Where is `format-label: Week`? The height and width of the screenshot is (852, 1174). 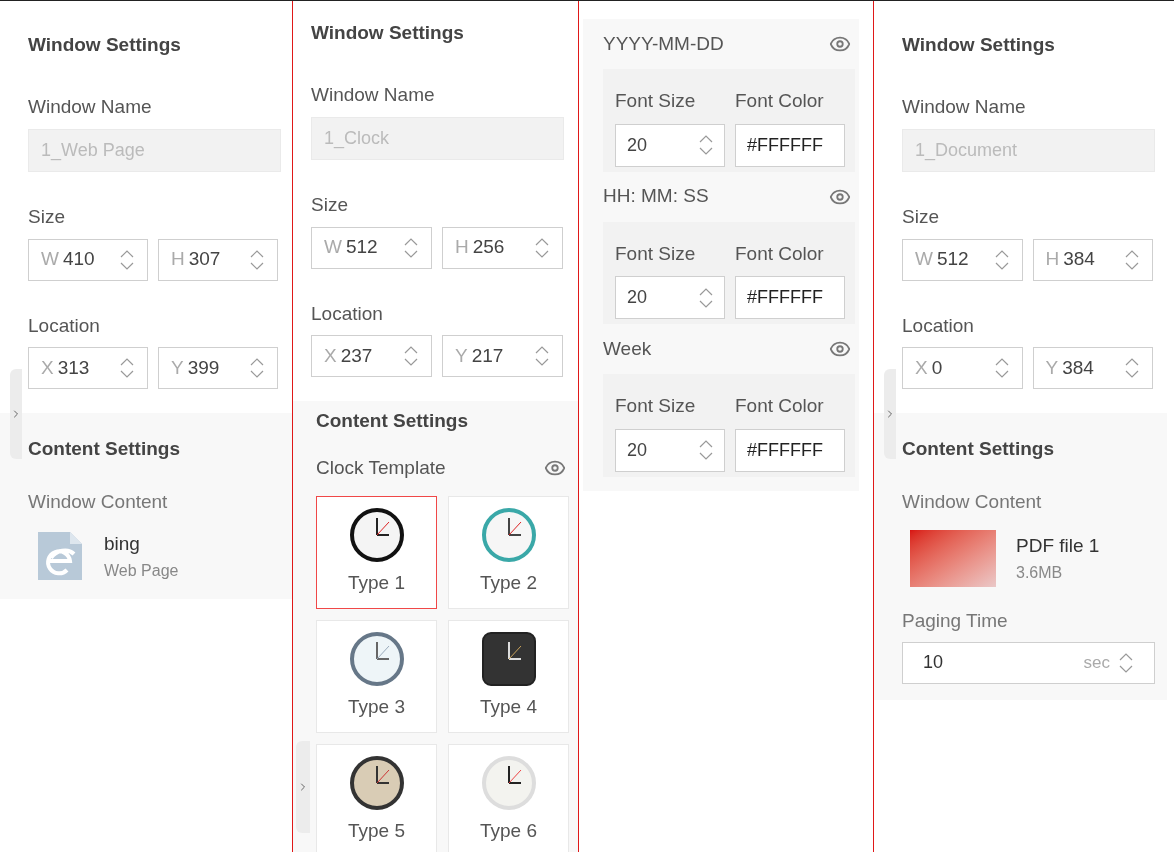 format-label: Week is located at coordinates (627, 348).